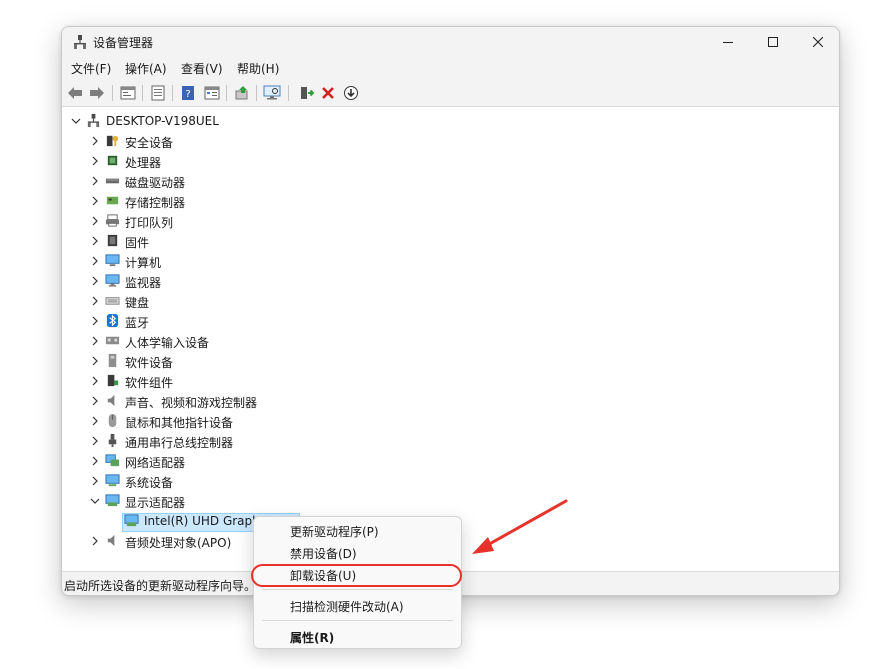 This screenshot has height=669, width=884. Describe the element at coordinates (450, 161) in the screenshot. I see `tree-category: 处理器` at that location.